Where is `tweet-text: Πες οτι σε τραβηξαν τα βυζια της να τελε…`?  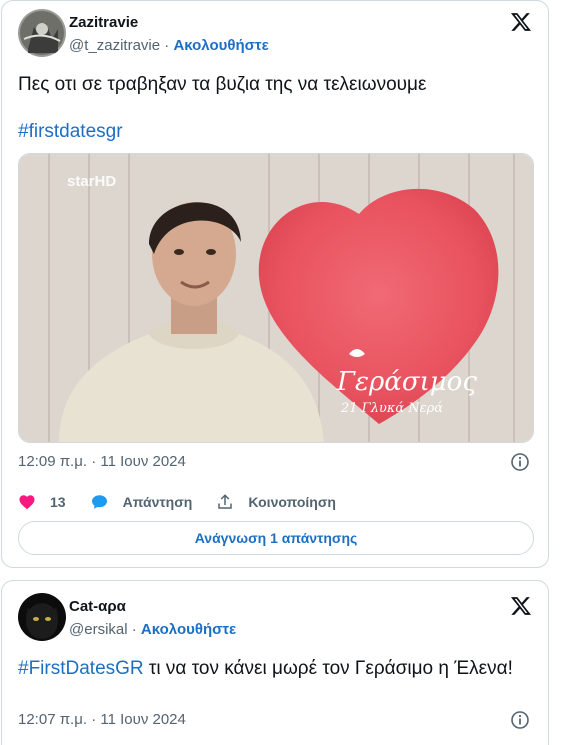
tweet-text: Πες οτι σε τραβηξαν τα βυζια της να τελε… is located at coordinates (222, 84).